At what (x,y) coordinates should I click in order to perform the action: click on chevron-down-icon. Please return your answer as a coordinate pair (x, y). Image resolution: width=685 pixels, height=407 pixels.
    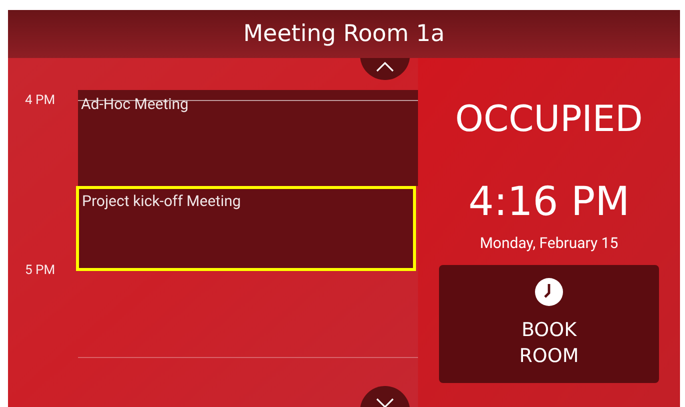
    Looking at the image, I should click on (385, 402).